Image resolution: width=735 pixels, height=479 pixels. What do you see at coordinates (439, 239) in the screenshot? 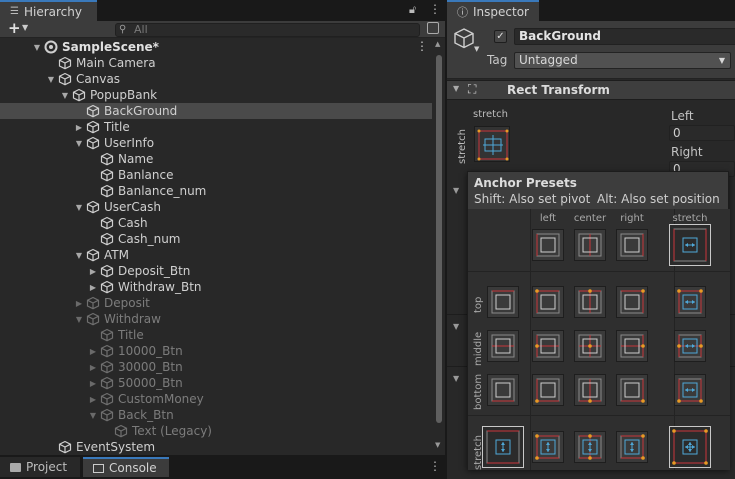
I see `vertical-scrollbar` at bounding box center [439, 239].